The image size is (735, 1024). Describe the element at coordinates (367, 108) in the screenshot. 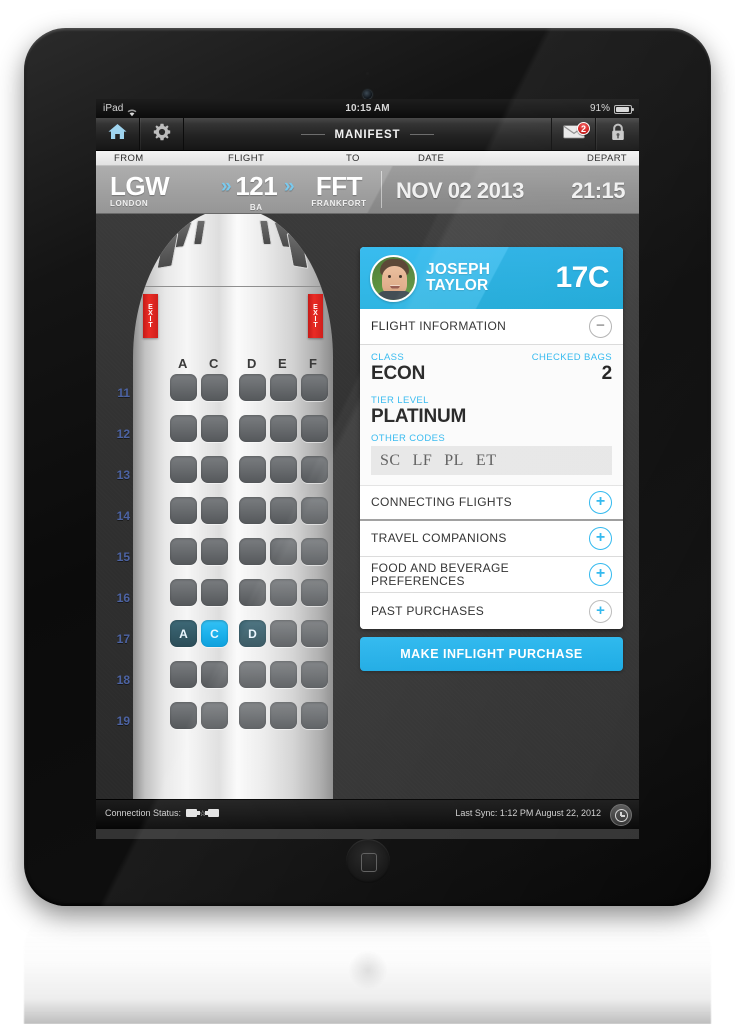

I see `status-bar-clock: 10:15 AM` at that location.